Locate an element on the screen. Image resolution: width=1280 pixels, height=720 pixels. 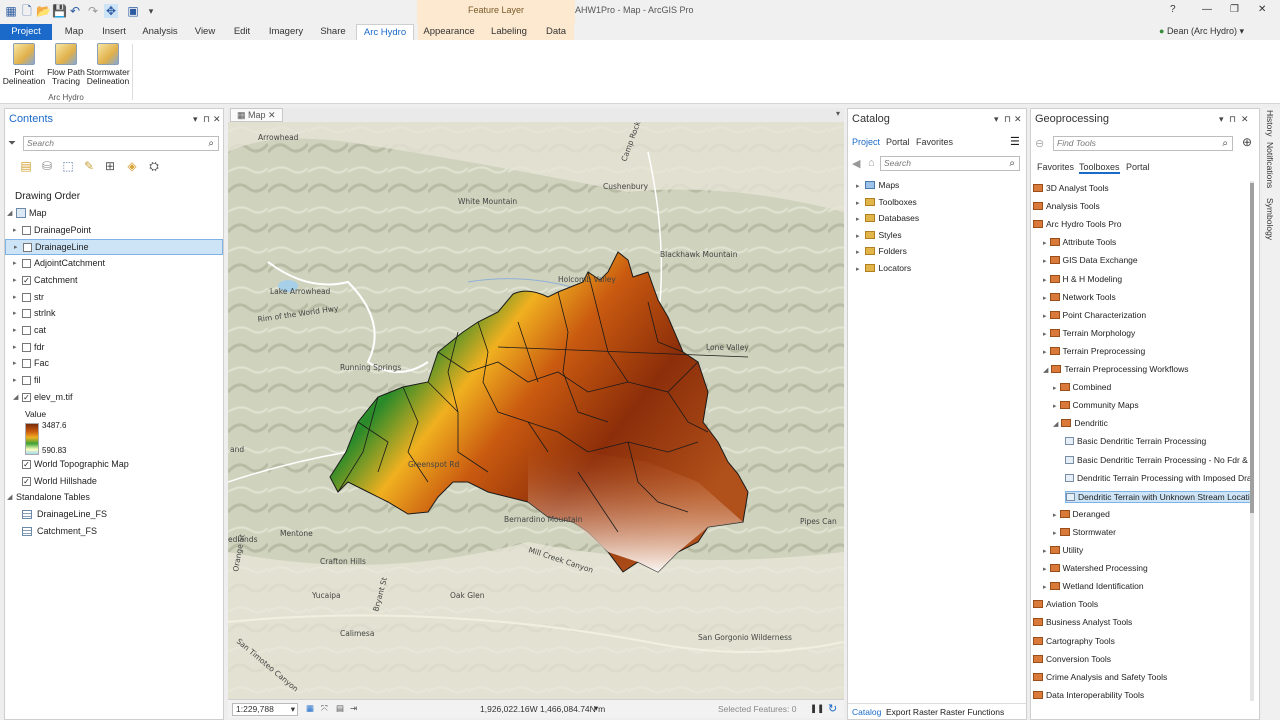
app-logo-icon: ▦ is located at coordinates (11, 11).